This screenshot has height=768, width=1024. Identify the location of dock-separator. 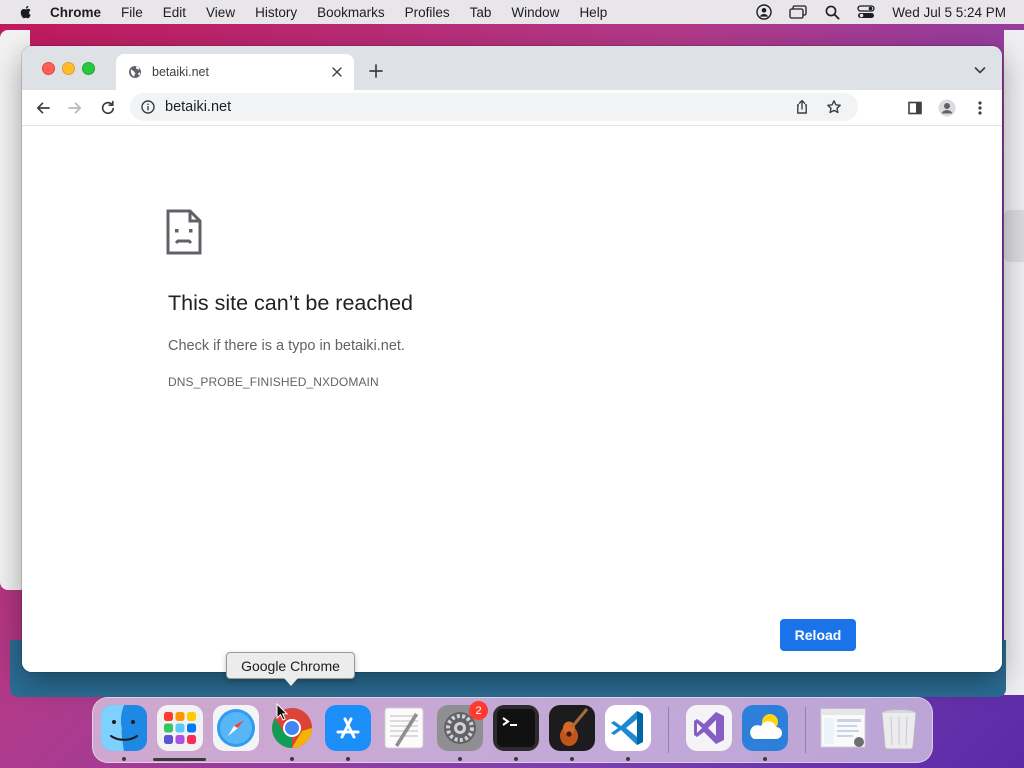
(668, 730).